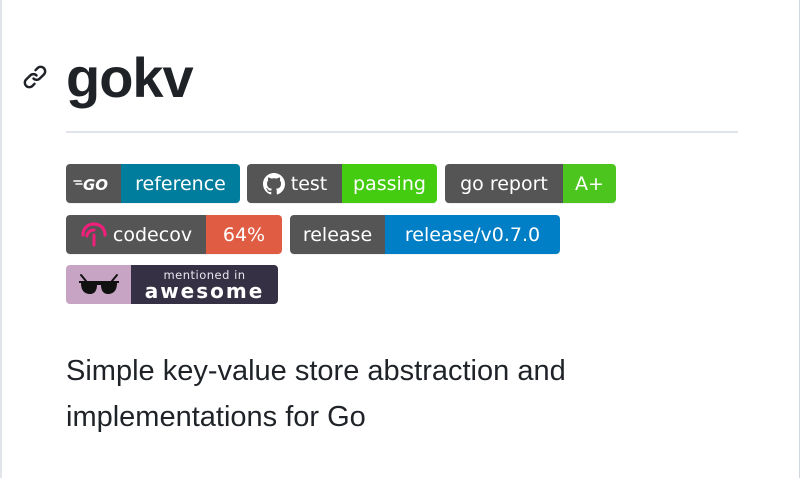 The height and width of the screenshot is (478, 800). Describe the element at coordinates (35, 77) in the screenshot. I see `link-icon` at that location.